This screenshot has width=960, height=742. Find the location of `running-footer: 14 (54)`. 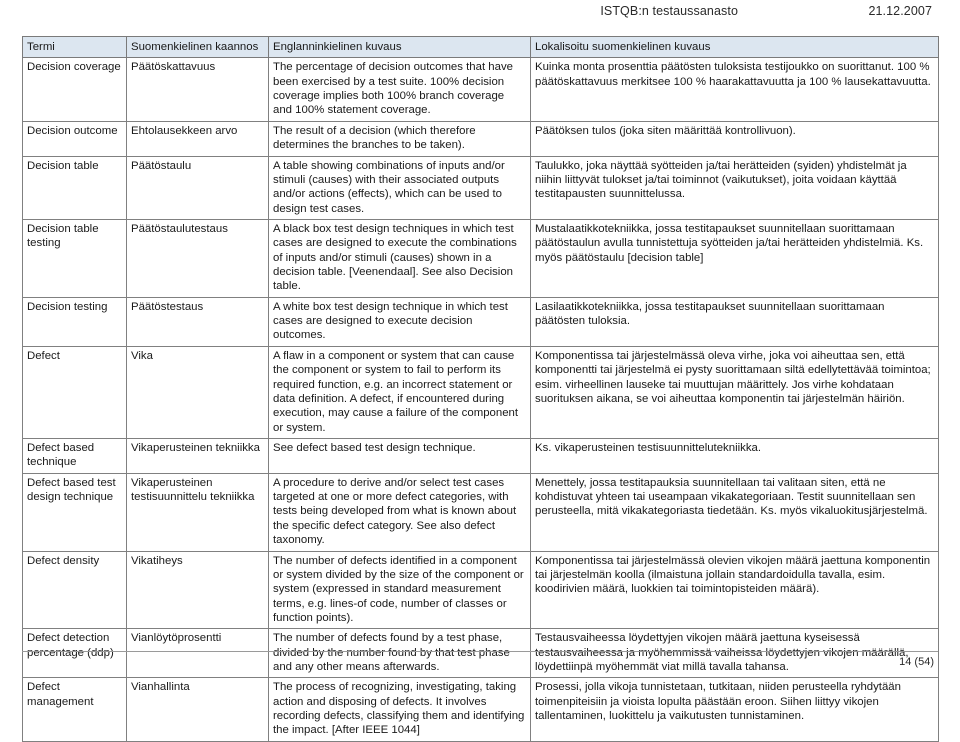

running-footer: 14 (54) is located at coordinates (480, 659).